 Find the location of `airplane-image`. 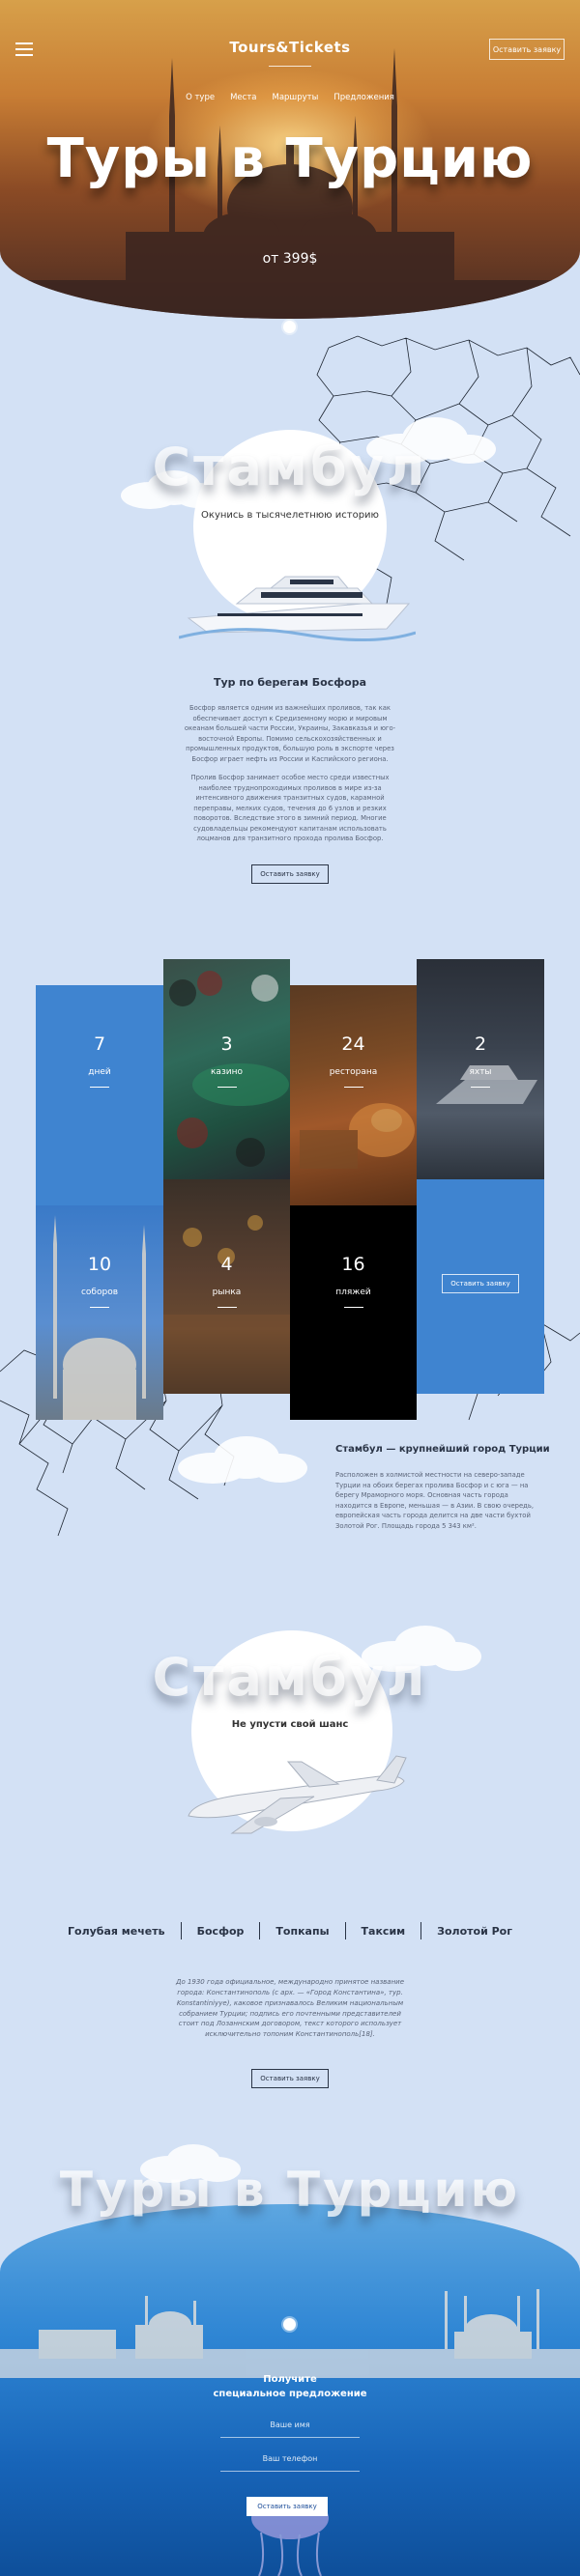

airplane-image is located at coordinates (297, 1794).